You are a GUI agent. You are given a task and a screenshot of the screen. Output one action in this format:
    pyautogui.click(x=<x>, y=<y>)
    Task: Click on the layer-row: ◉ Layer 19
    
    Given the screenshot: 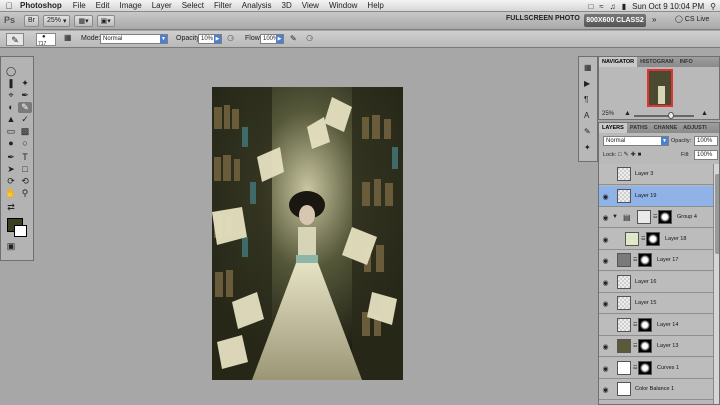 What is the action you would take?
    pyautogui.click(x=656, y=196)
    